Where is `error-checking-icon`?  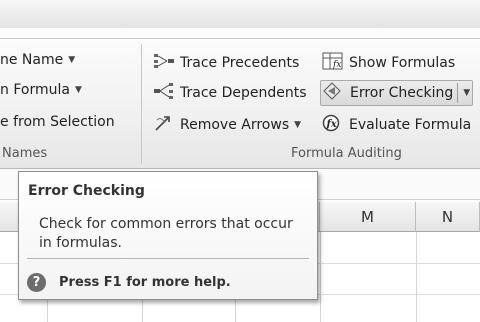
error-checking-icon is located at coordinates (334, 93).